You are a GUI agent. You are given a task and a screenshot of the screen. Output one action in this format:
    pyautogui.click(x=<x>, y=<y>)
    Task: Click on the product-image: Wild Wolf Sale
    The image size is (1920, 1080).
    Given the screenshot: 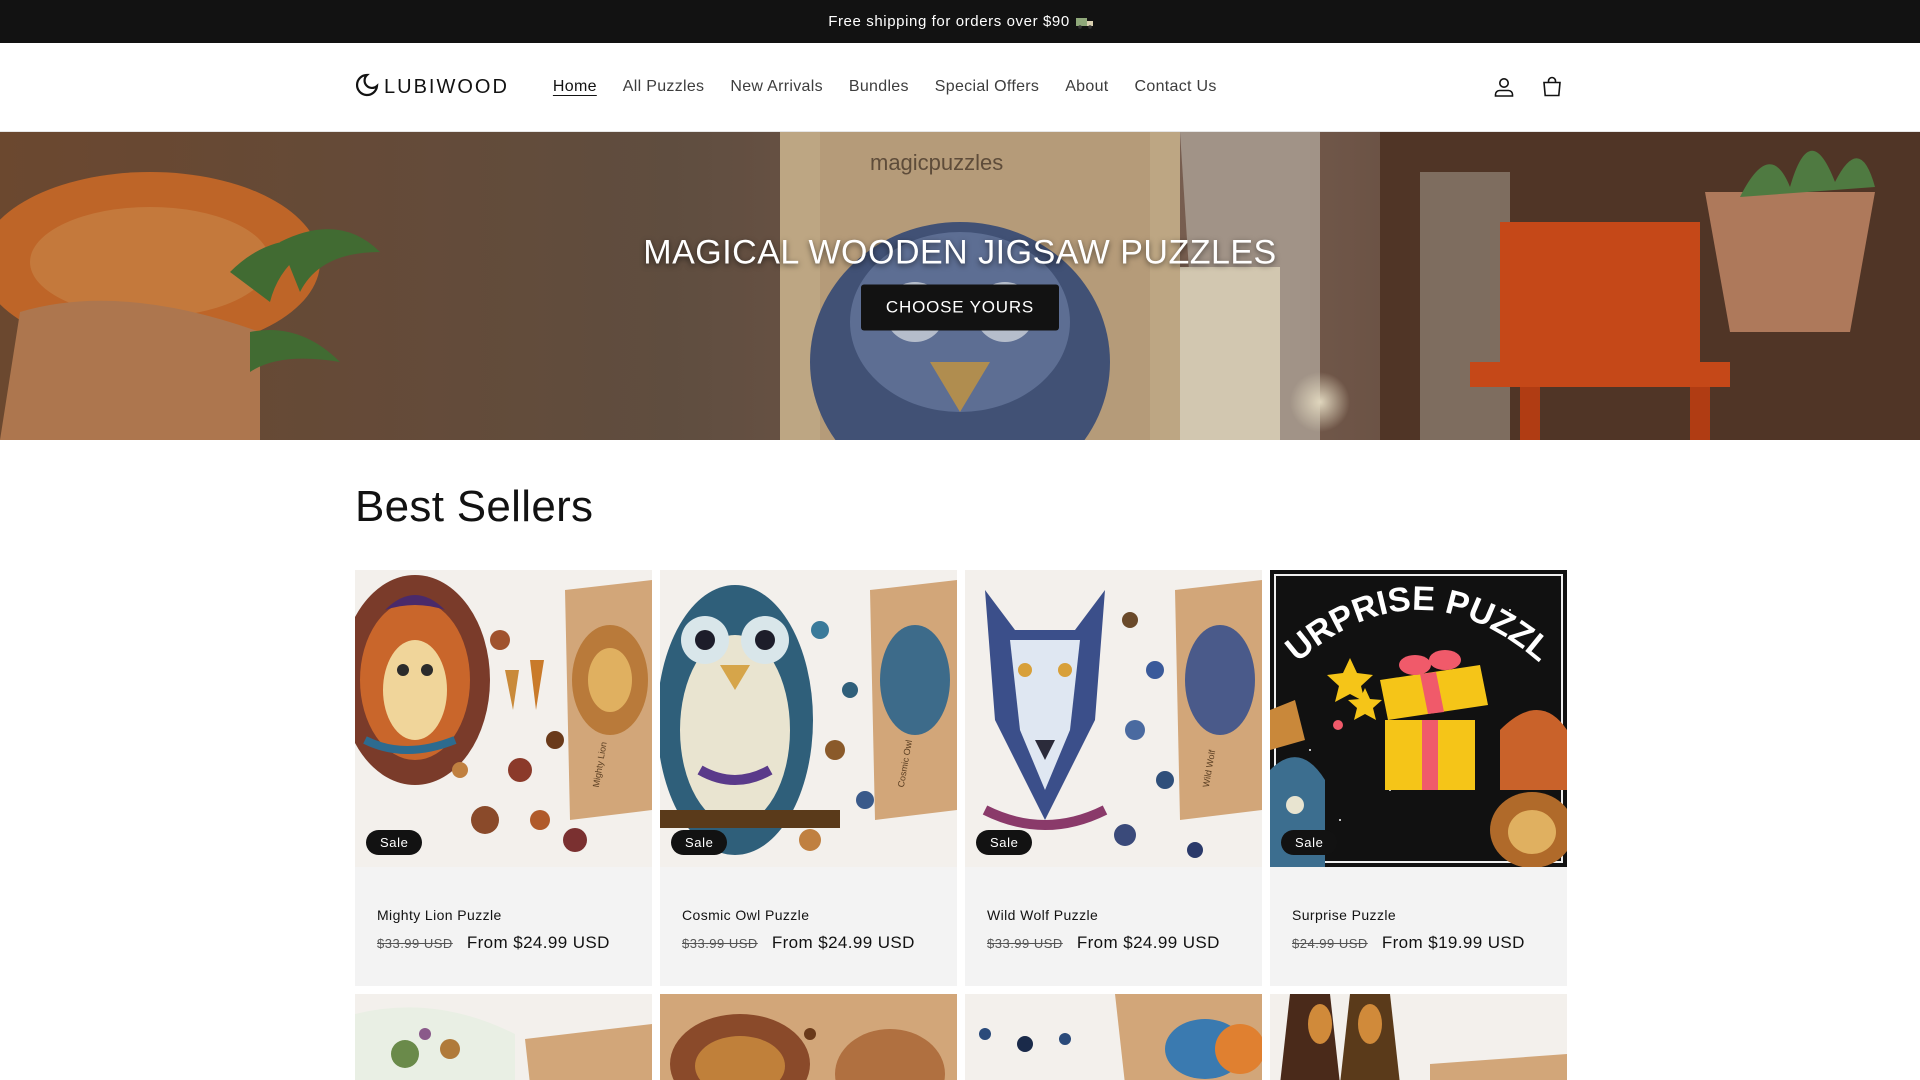 What is the action you would take?
    pyautogui.click(x=1113, y=718)
    